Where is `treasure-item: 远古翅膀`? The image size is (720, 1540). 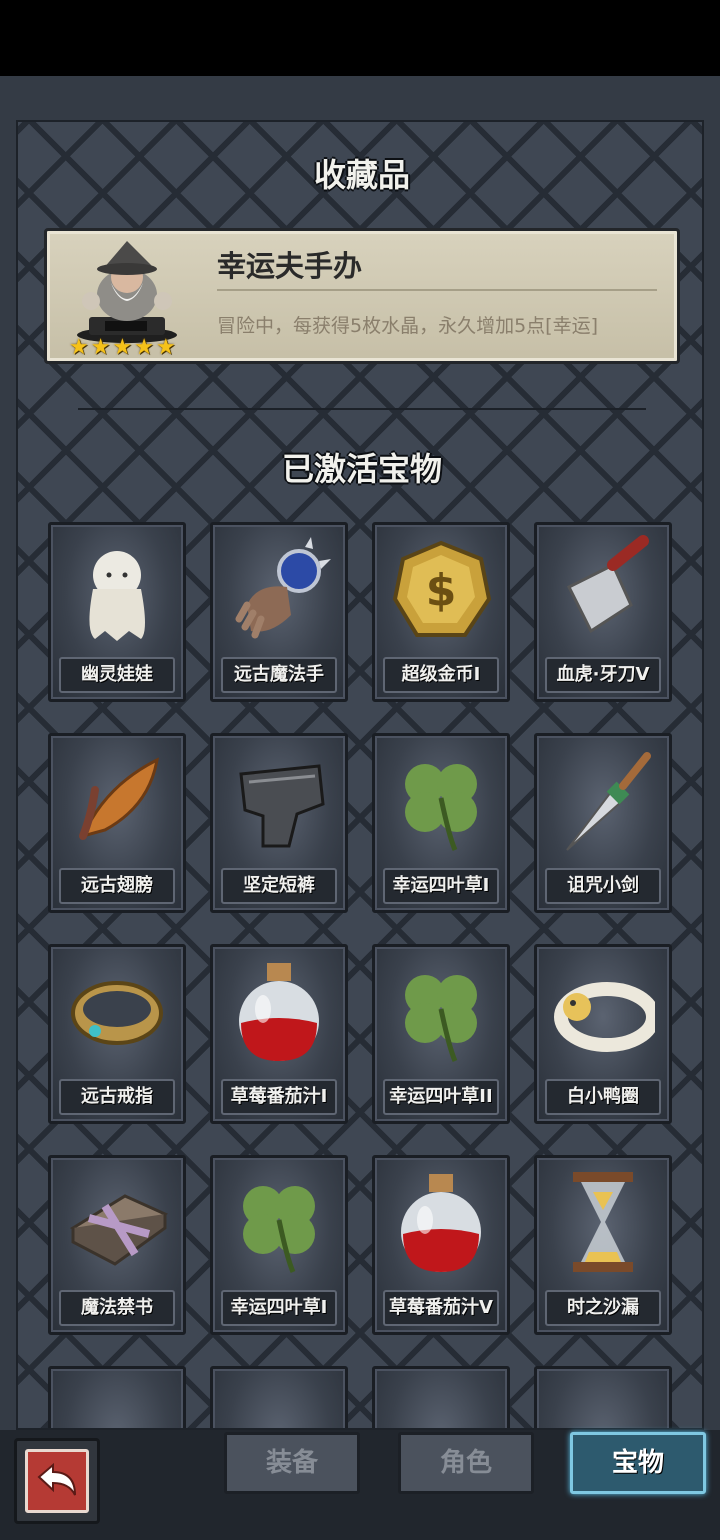 treasure-item: 远古翅膀 is located at coordinates (117, 823).